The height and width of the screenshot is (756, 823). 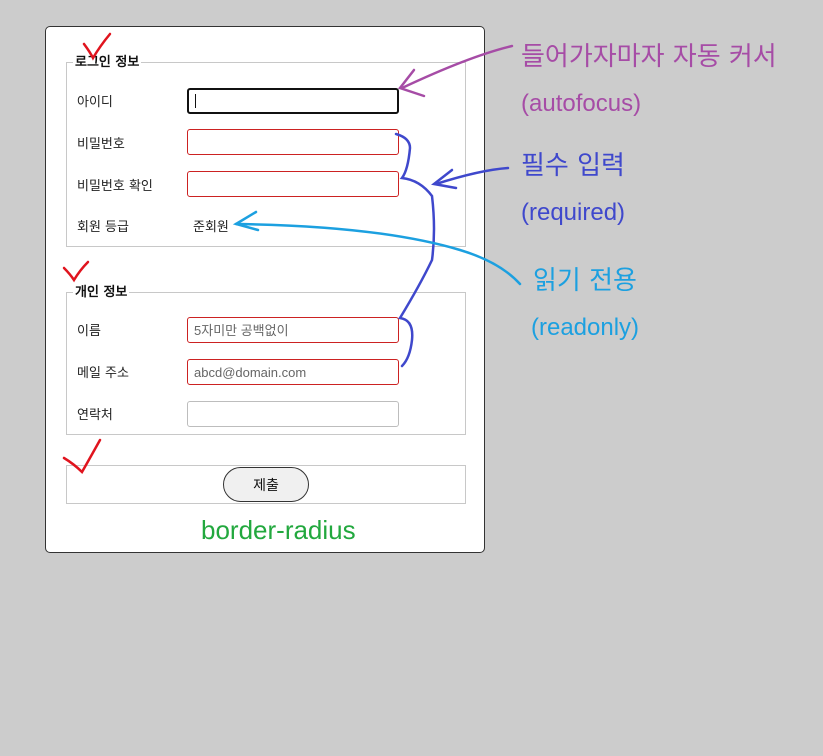 I want to click on autofocus-annotation-sub: (autofocus), so click(x=581, y=103).